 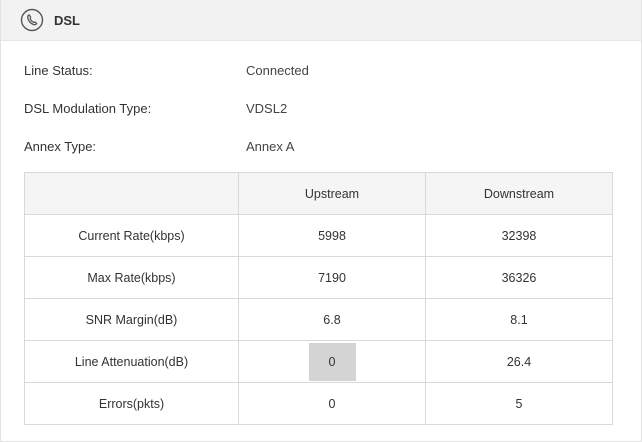 I want to click on modulation-label: DSL Modulation Type:, so click(x=88, y=108).